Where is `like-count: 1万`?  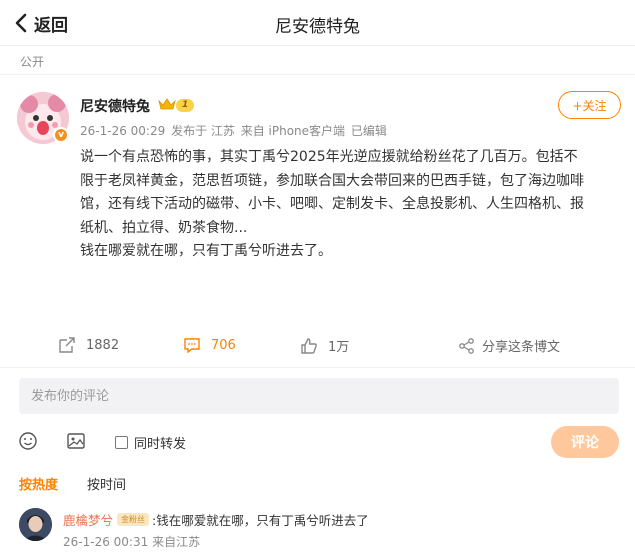 like-count: 1万 is located at coordinates (339, 347).